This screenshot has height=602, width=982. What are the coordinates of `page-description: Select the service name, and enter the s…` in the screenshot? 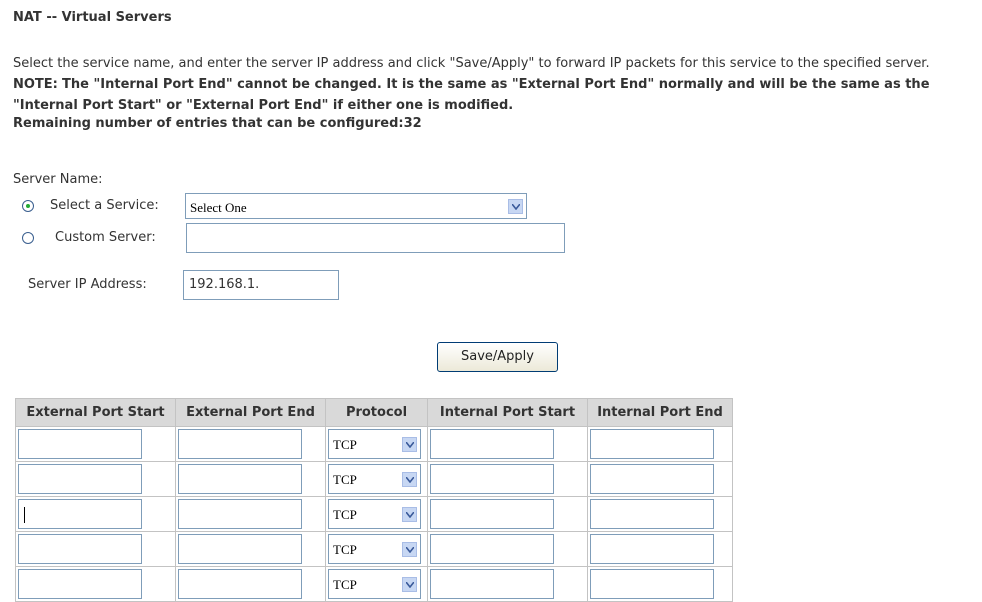 It's located at (494, 84).